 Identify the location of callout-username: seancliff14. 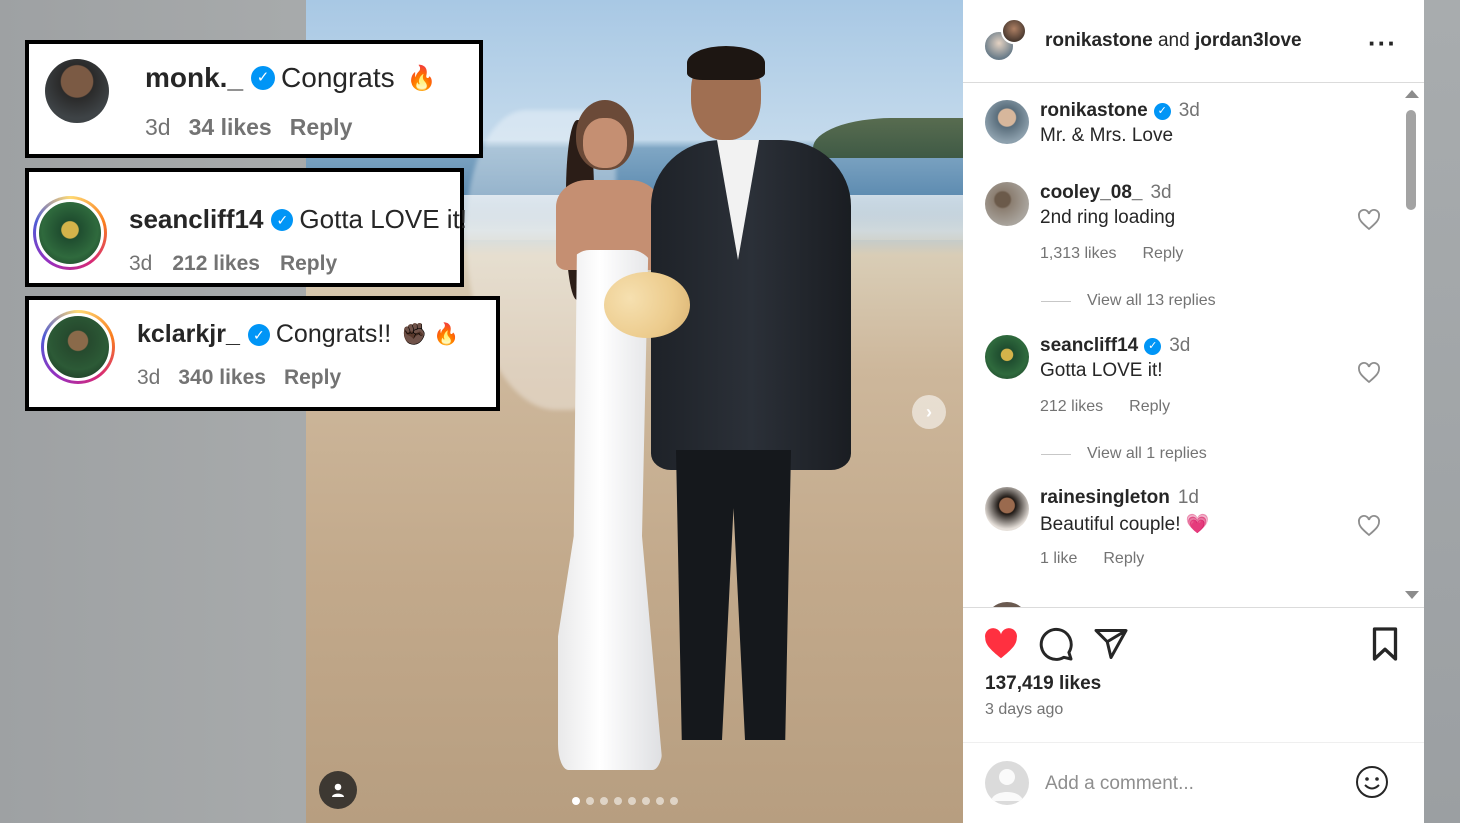
(196, 219).